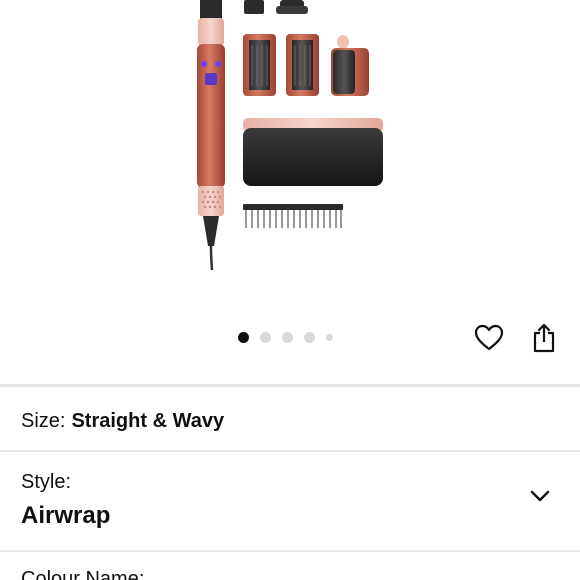  I want to click on styler-handle, so click(211, 135).